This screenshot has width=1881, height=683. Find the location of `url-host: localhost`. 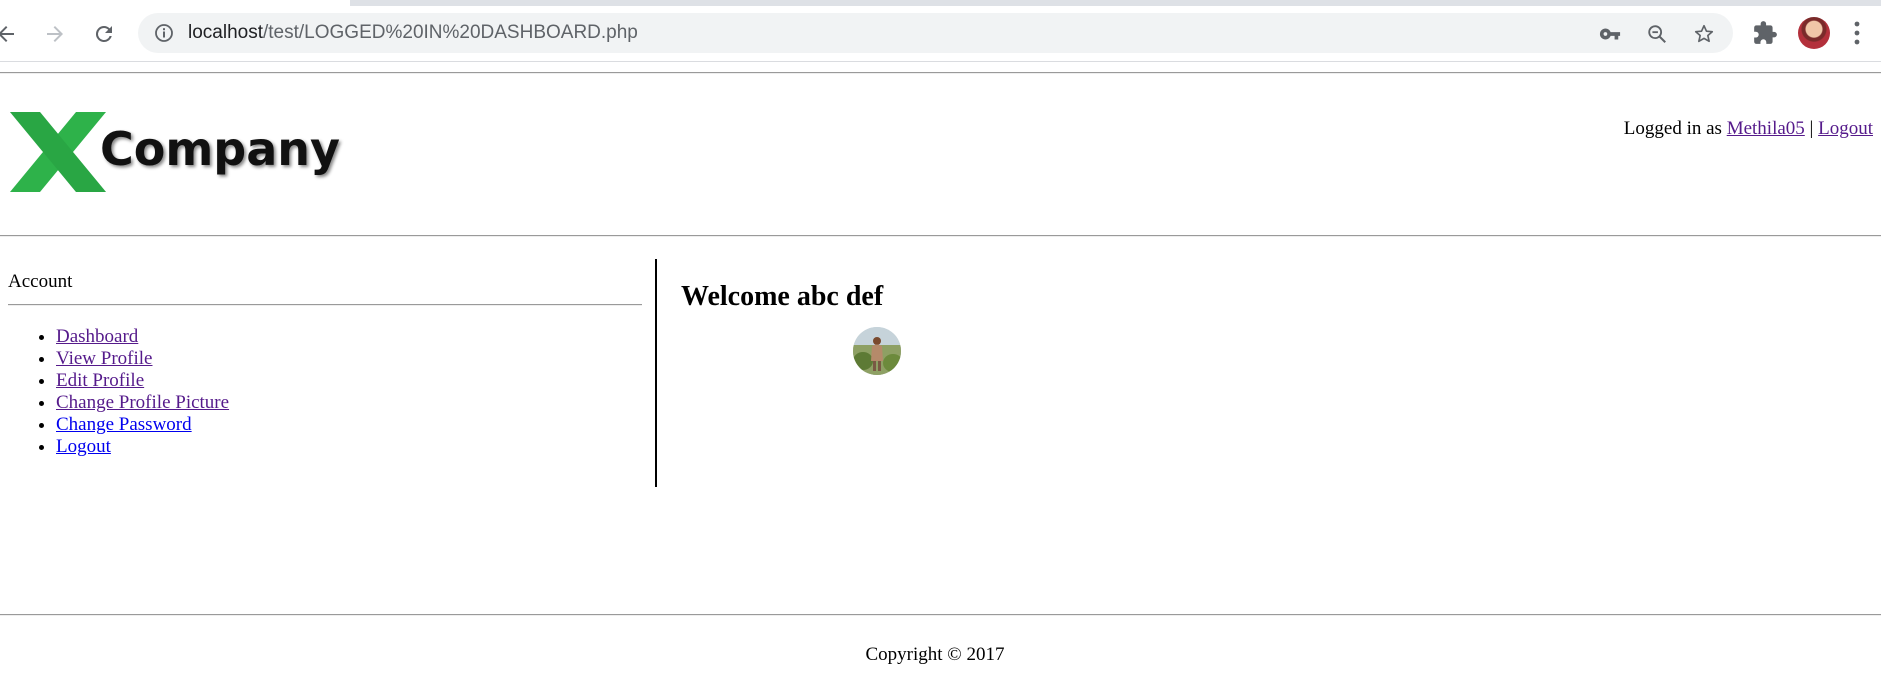

url-host: localhost is located at coordinates (225, 32).